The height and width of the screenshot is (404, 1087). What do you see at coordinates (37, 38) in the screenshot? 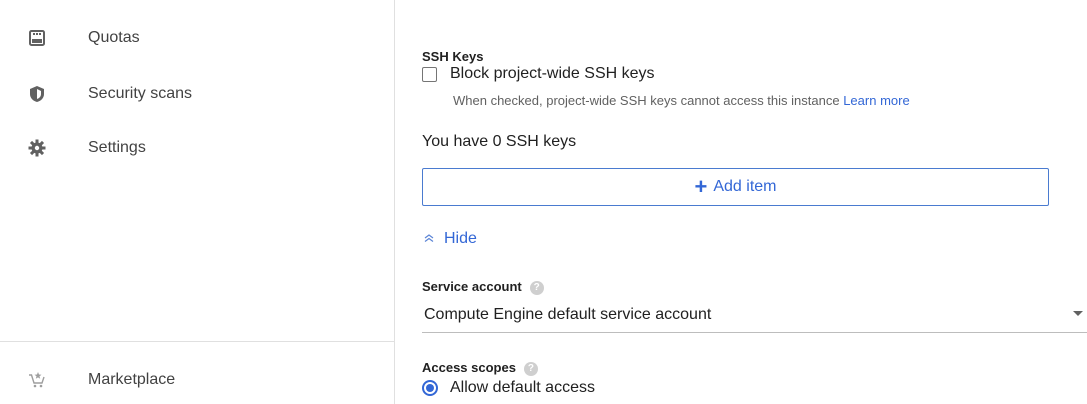
I see `quotas-icon` at bounding box center [37, 38].